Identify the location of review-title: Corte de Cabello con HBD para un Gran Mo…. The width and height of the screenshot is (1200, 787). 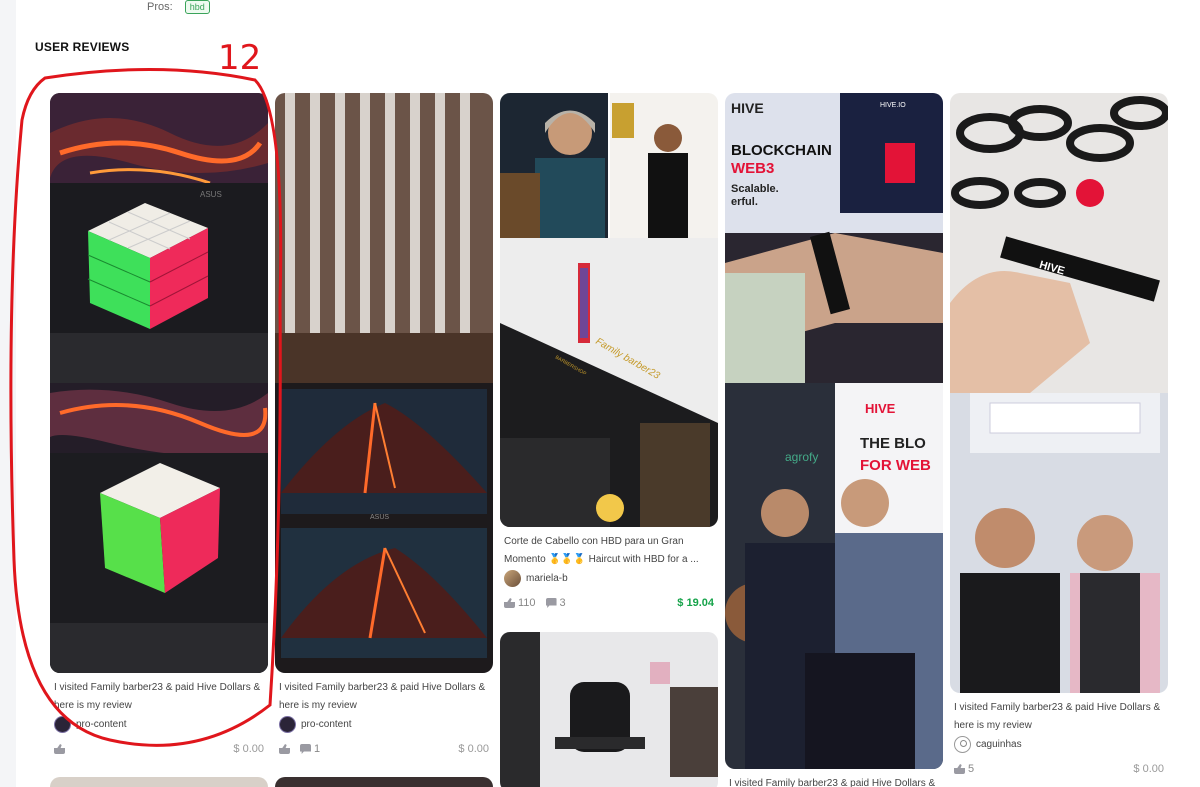
(609, 551).